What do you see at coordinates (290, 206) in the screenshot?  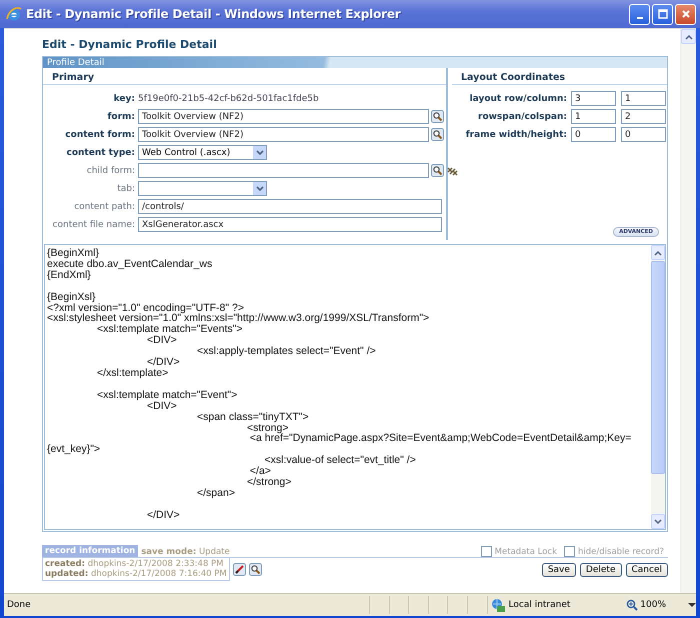 I see `input-field: /controls/` at bounding box center [290, 206].